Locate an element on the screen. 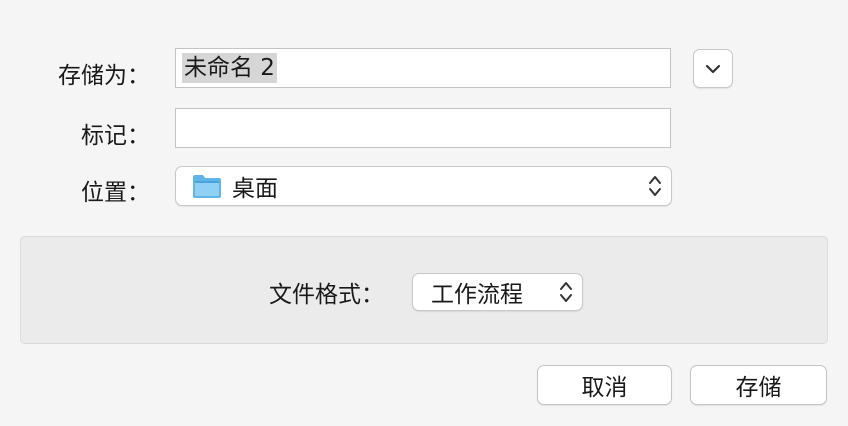 The height and width of the screenshot is (426, 848). file-format-label: 文件格式： is located at coordinates (326, 295).